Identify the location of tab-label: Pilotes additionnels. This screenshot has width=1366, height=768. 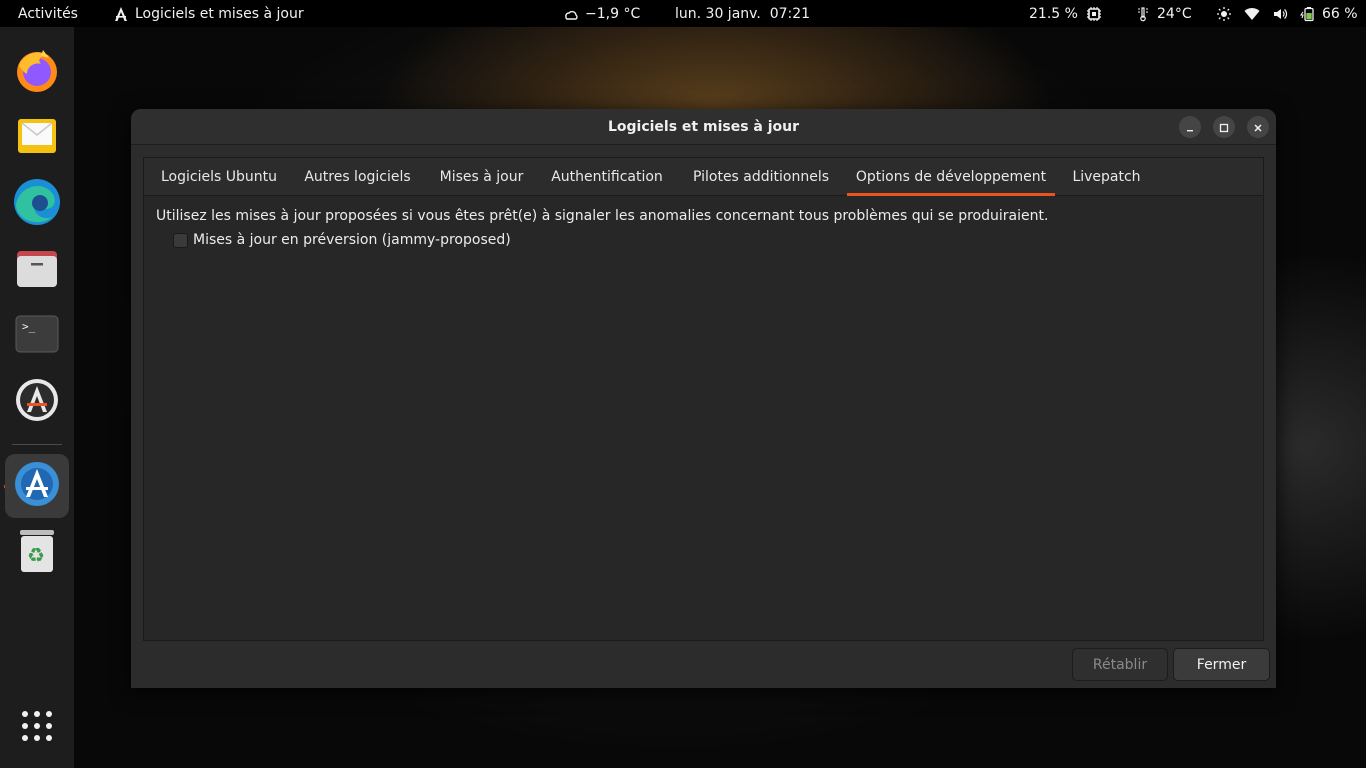
(761, 177).